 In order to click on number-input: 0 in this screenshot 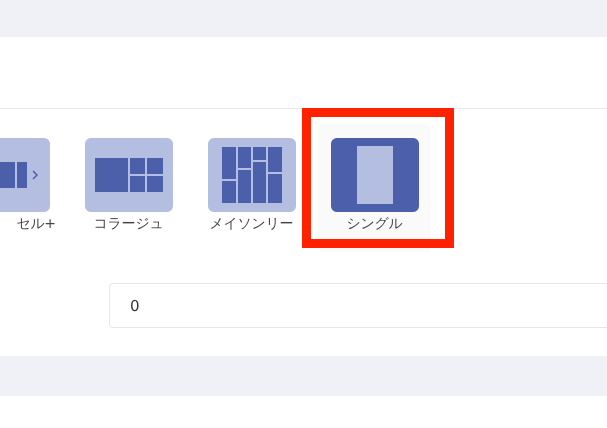, I will do `click(358, 305)`.